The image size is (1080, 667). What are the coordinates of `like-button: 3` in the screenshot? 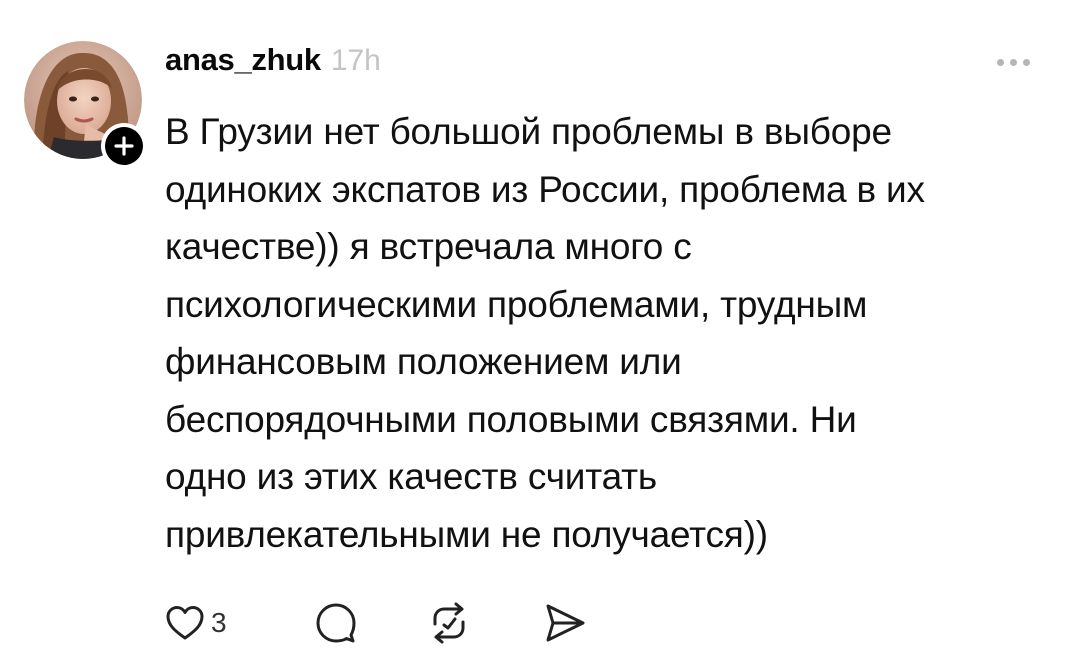 It's located at (196, 623).